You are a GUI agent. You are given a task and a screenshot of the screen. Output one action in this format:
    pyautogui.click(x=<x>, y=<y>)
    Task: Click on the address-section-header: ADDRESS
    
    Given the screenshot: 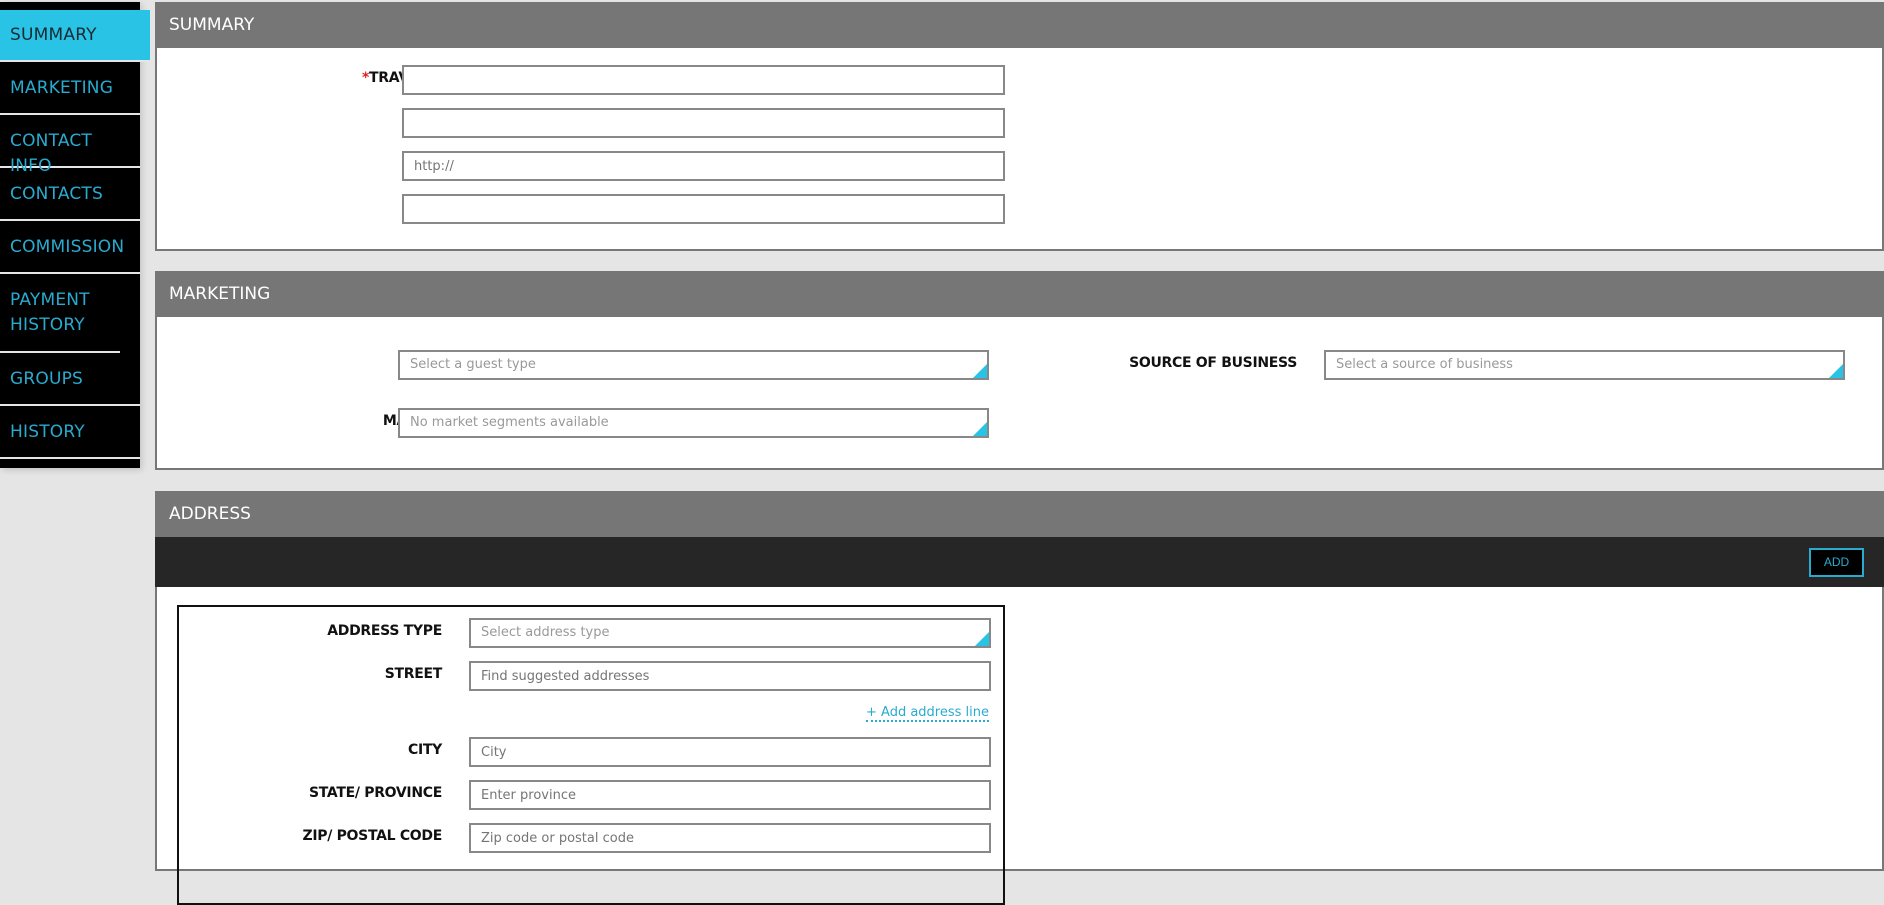 What is the action you would take?
    pyautogui.click(x=1019, y=514)
    